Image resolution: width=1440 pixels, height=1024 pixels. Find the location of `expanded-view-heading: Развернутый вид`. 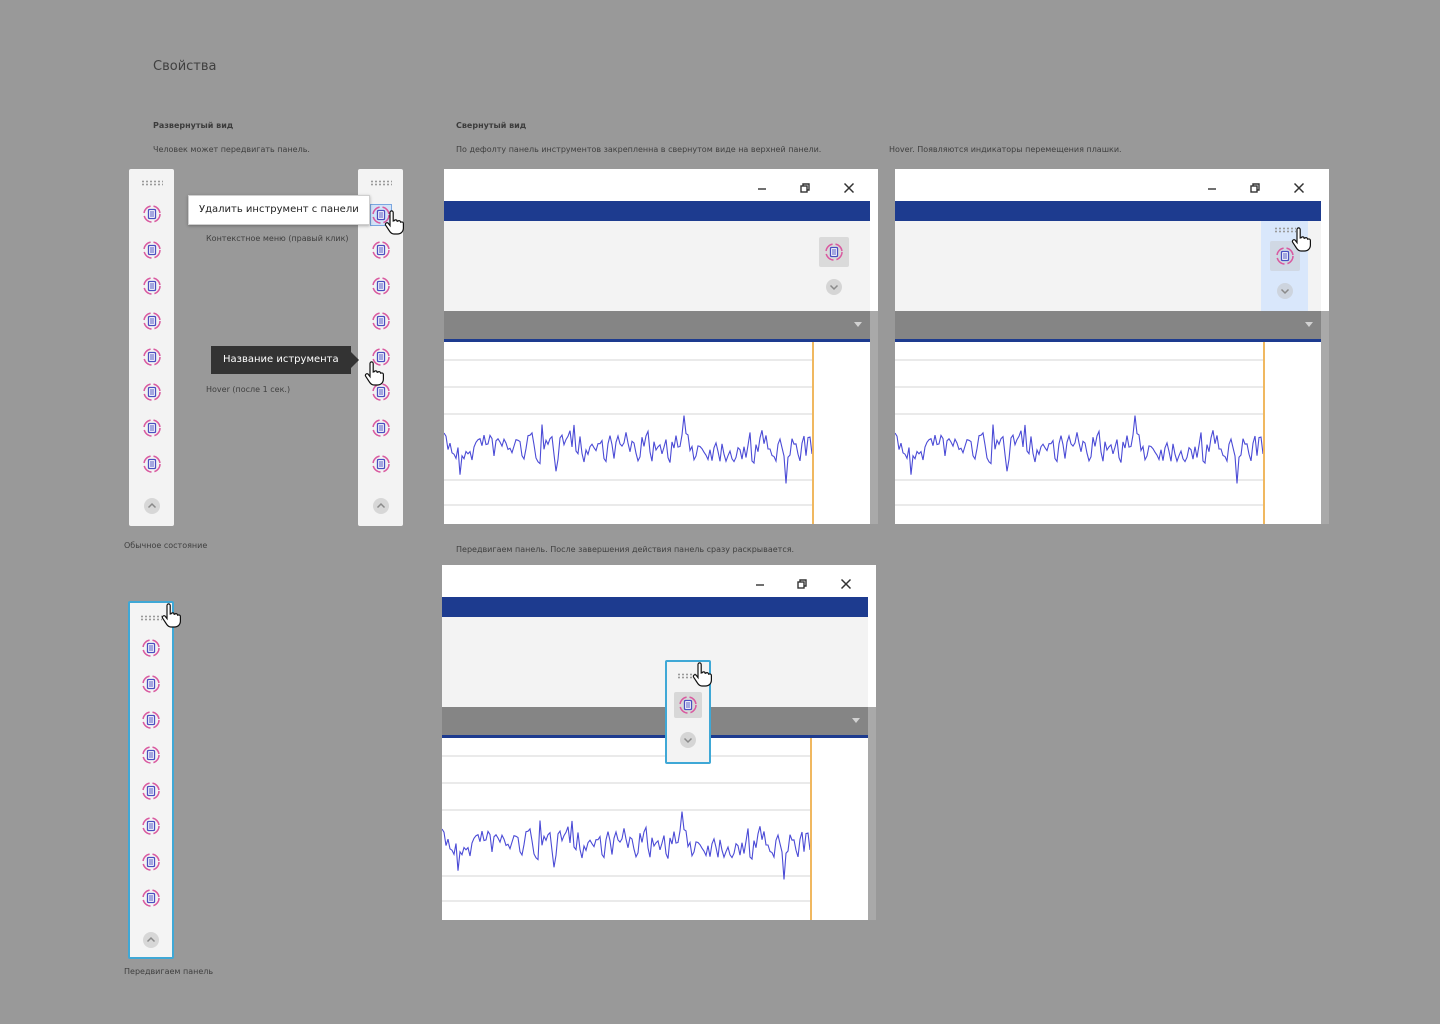

expanded-view-heading: Развернутый вид is located at coordinates (193, 125).